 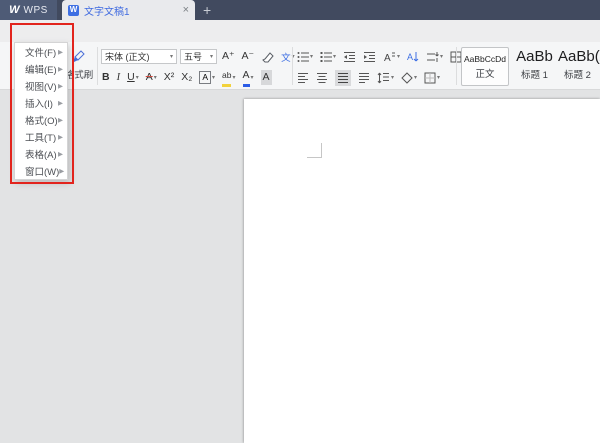 I want to click on style-normal: AaBbCcDd 正文, so click(x=485, y=66).